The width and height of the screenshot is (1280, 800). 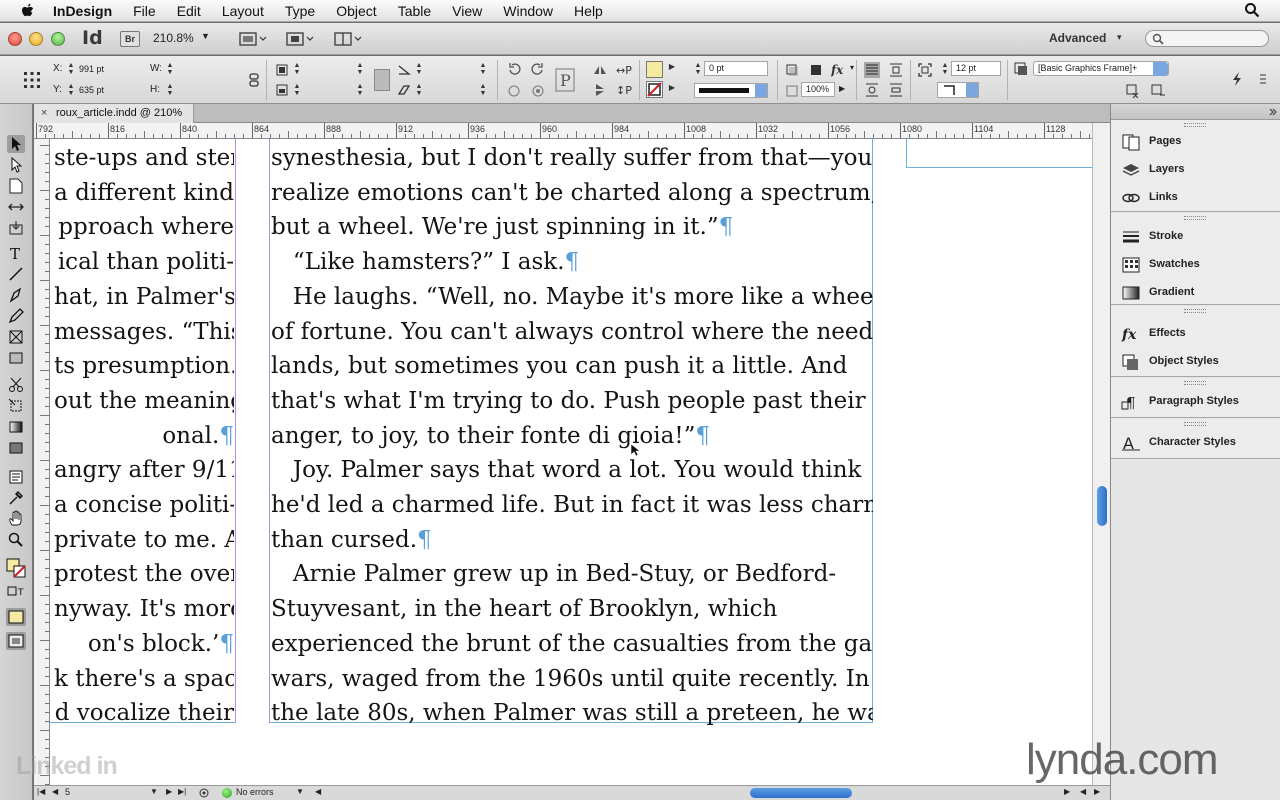 What do you see at coordinates (467, 11) in the screenshot?
I see `menu-view: View` at bounding box center [467, 11].